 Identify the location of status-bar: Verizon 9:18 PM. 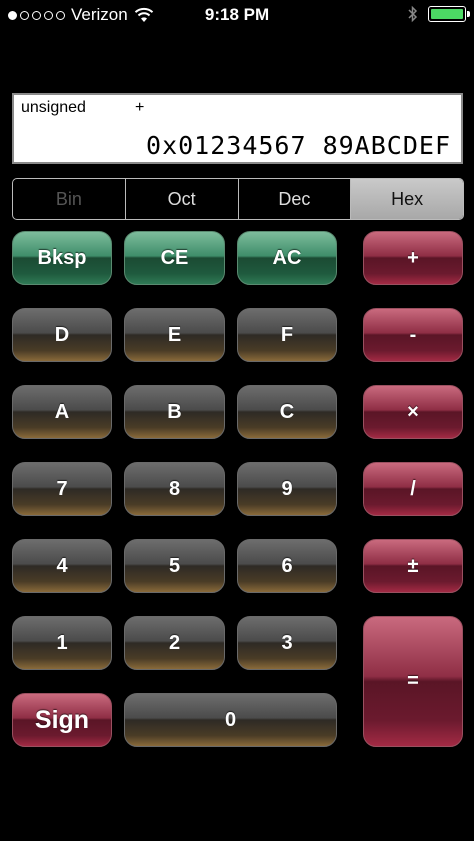
(237, 16).